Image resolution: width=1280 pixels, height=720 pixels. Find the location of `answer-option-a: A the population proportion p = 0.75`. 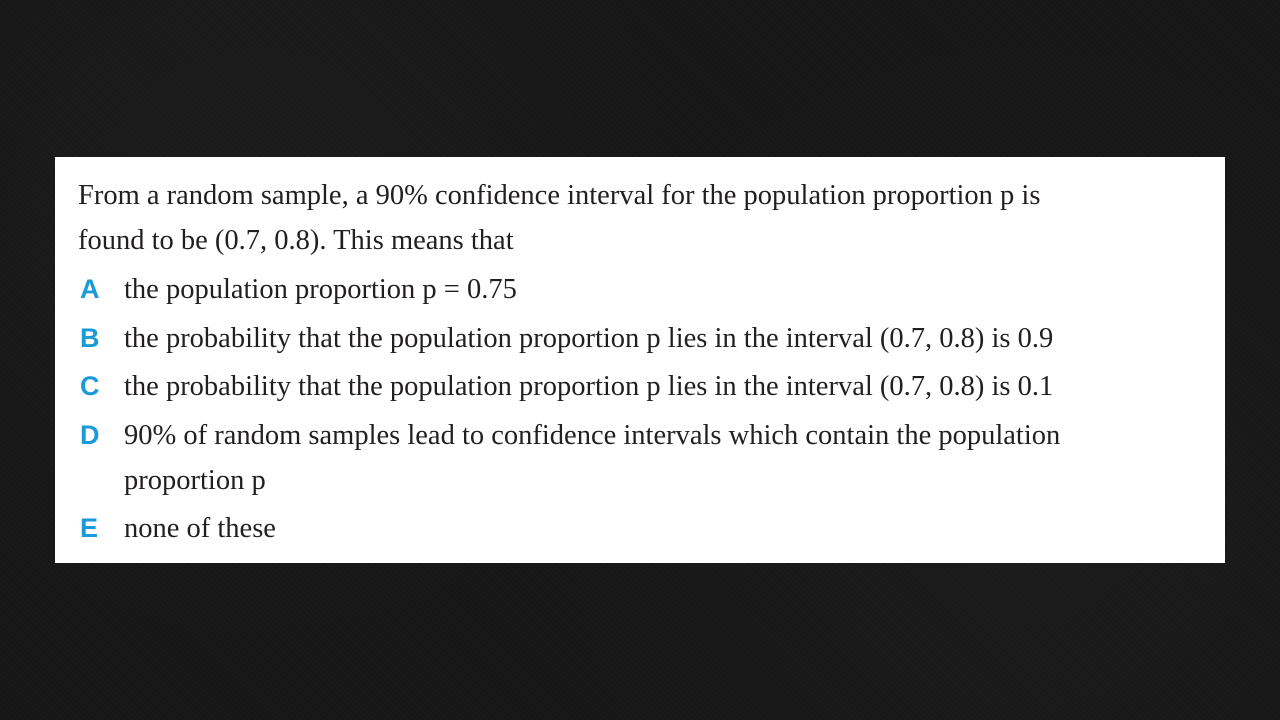

answer-option-a: A the population proportion p = 0.75 is located at coordinates (641, 289).